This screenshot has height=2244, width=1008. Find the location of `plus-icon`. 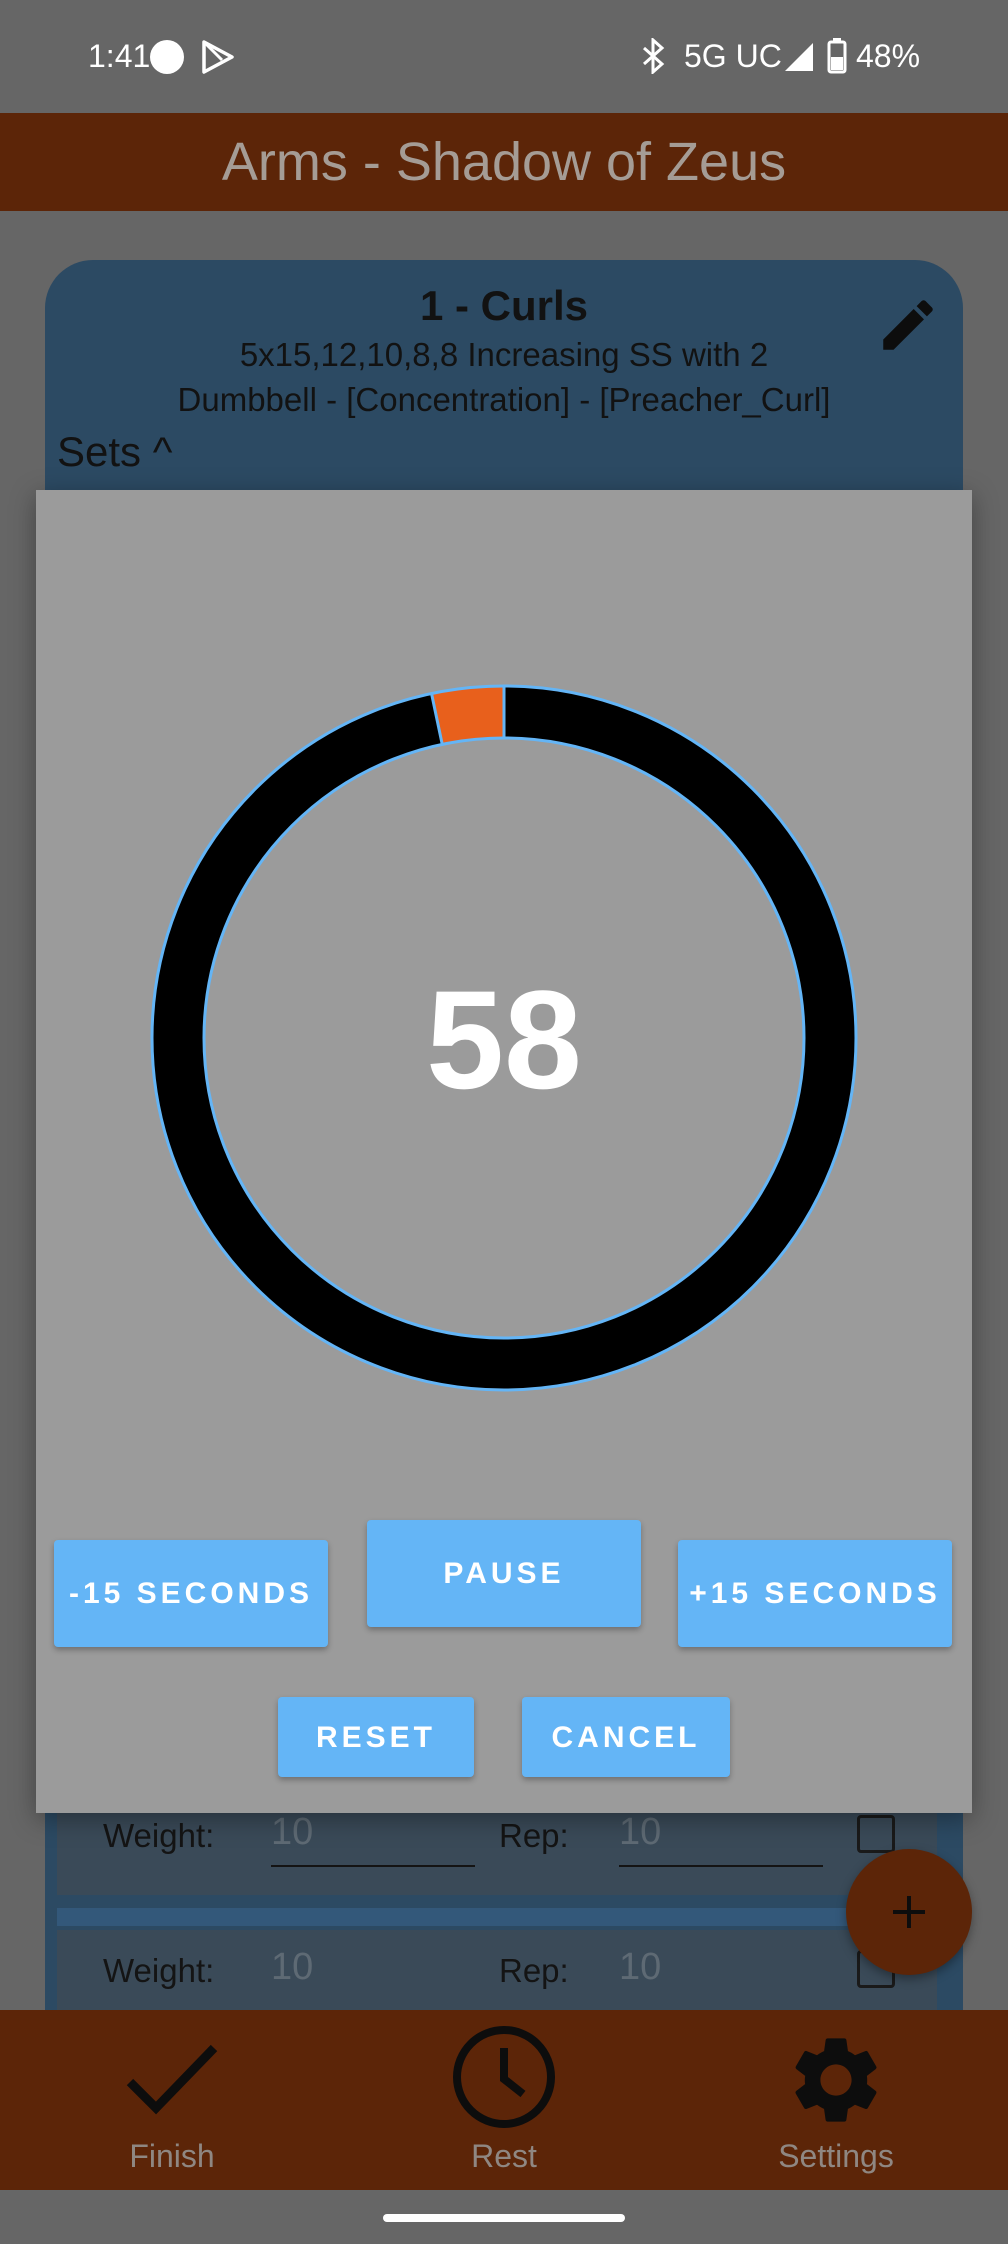

plus-icon is located at coordinates (909, 1912).